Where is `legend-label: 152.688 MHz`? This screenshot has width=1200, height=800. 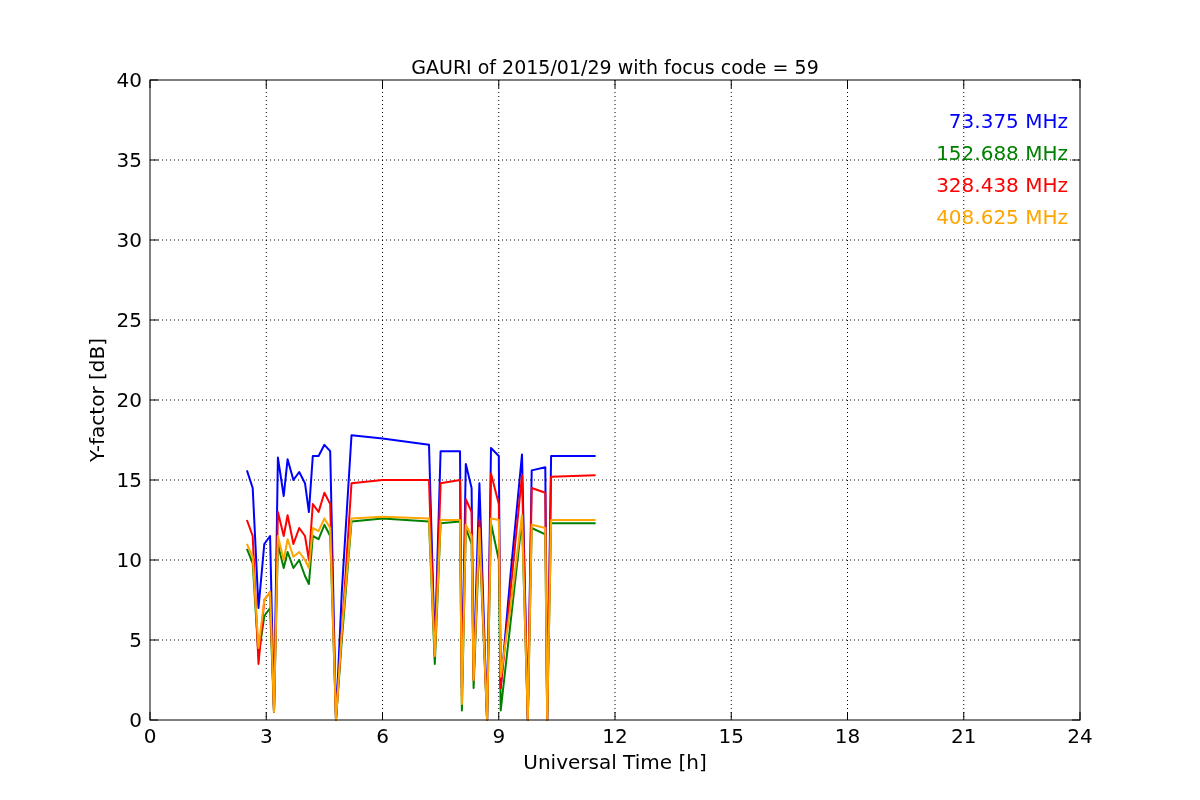
legend-label: 152.688 MHz is located at coordinates (1002, 153).